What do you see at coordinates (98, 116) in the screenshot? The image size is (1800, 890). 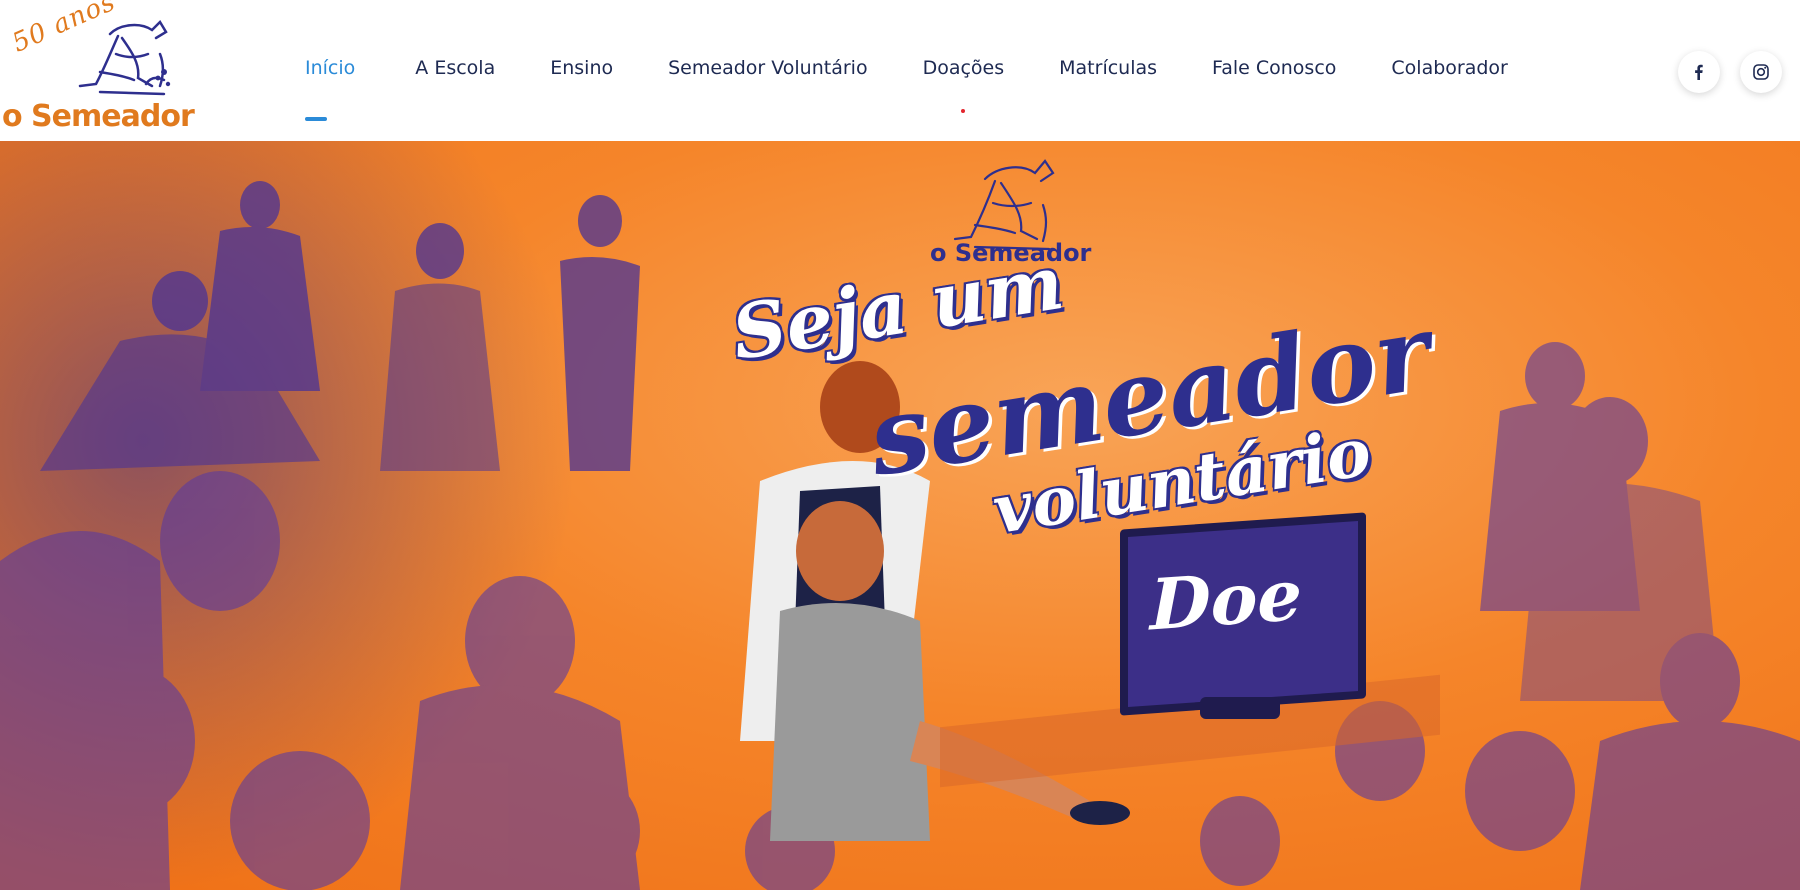 I see `logo-wordmark: o Semeador` at bounding box center [98, 116].